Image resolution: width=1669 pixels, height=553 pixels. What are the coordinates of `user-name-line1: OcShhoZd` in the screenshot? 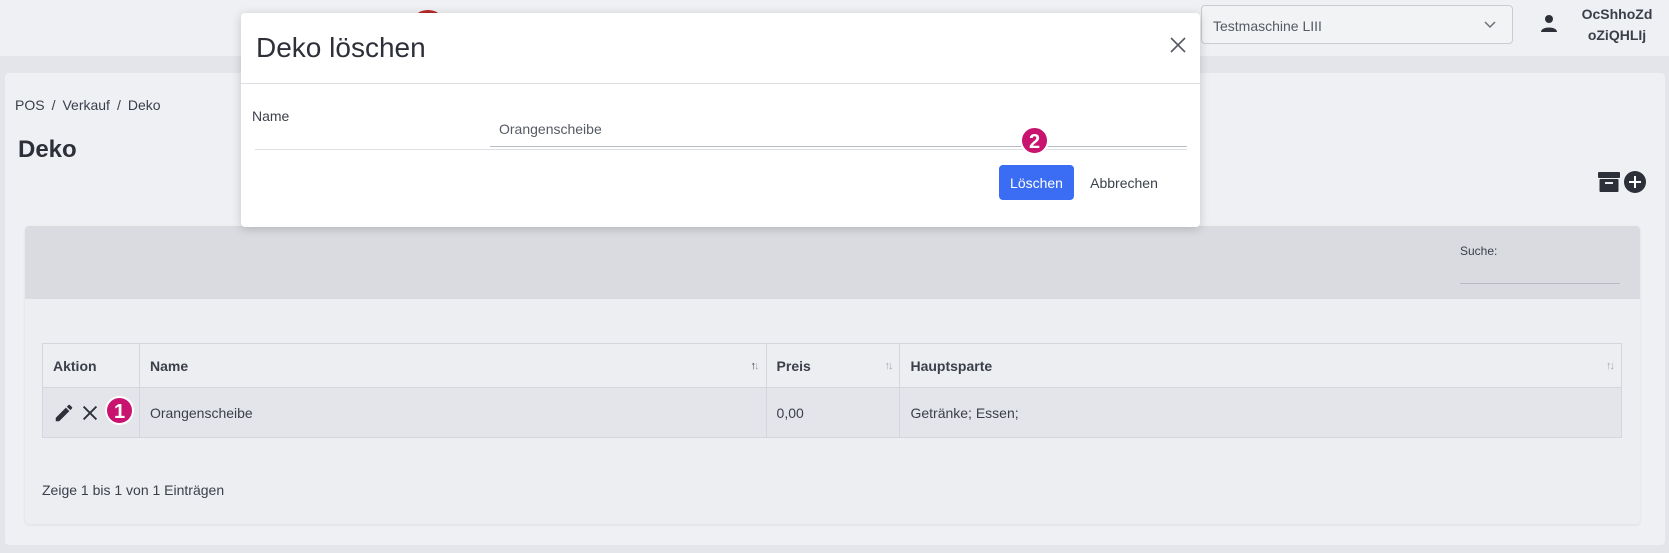 It's located at (1617, 14).